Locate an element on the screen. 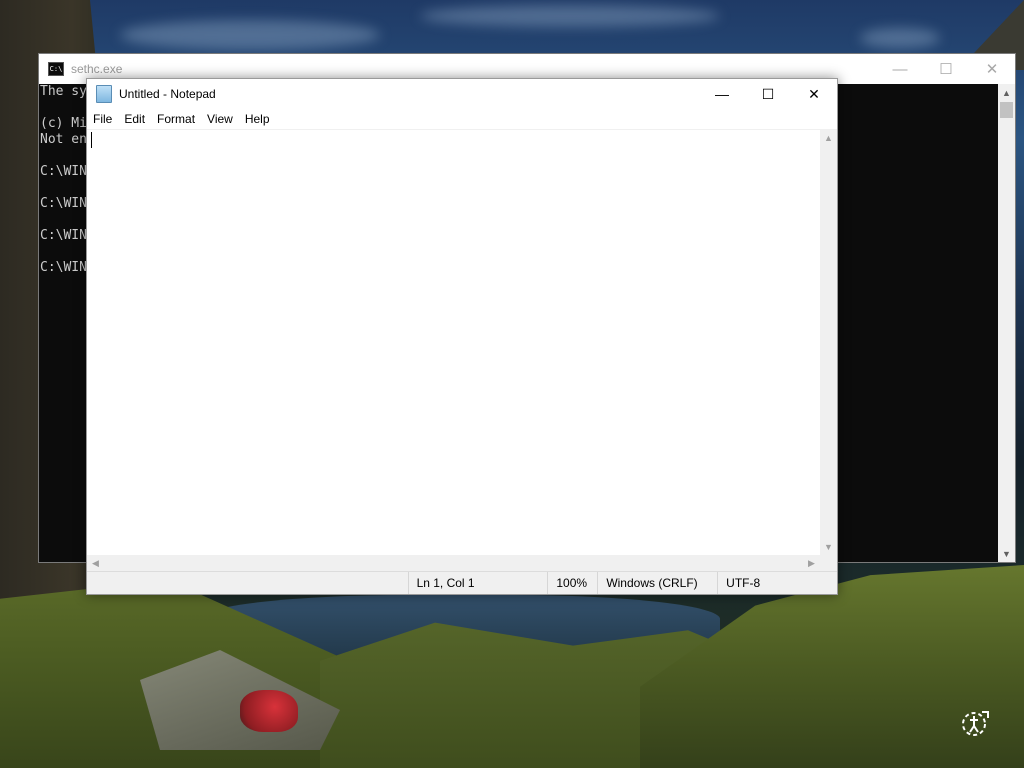 The height and width of the screenshot is (768, 1024). console-window-controls: — ☐ ✕ is located at coordinates (946, 69).